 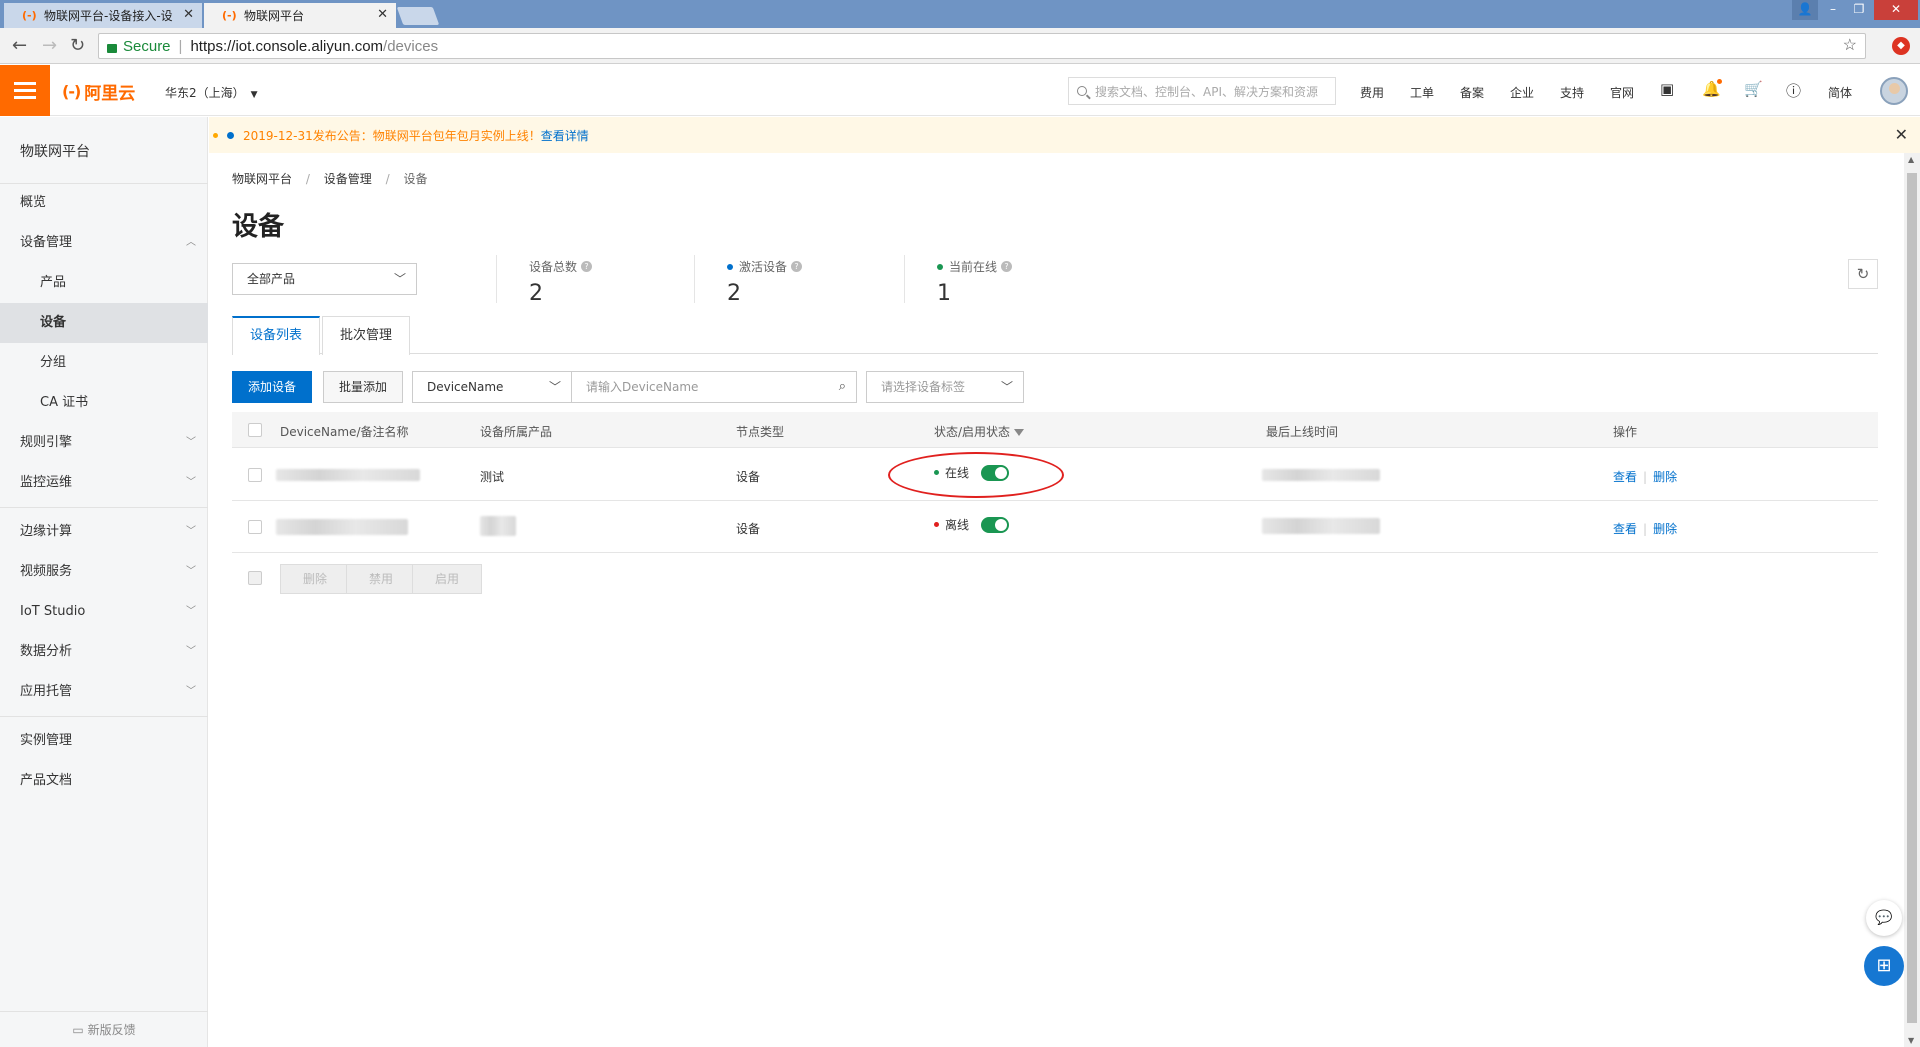 I want to click on stat-value: 2, so click(x=536, y=293).